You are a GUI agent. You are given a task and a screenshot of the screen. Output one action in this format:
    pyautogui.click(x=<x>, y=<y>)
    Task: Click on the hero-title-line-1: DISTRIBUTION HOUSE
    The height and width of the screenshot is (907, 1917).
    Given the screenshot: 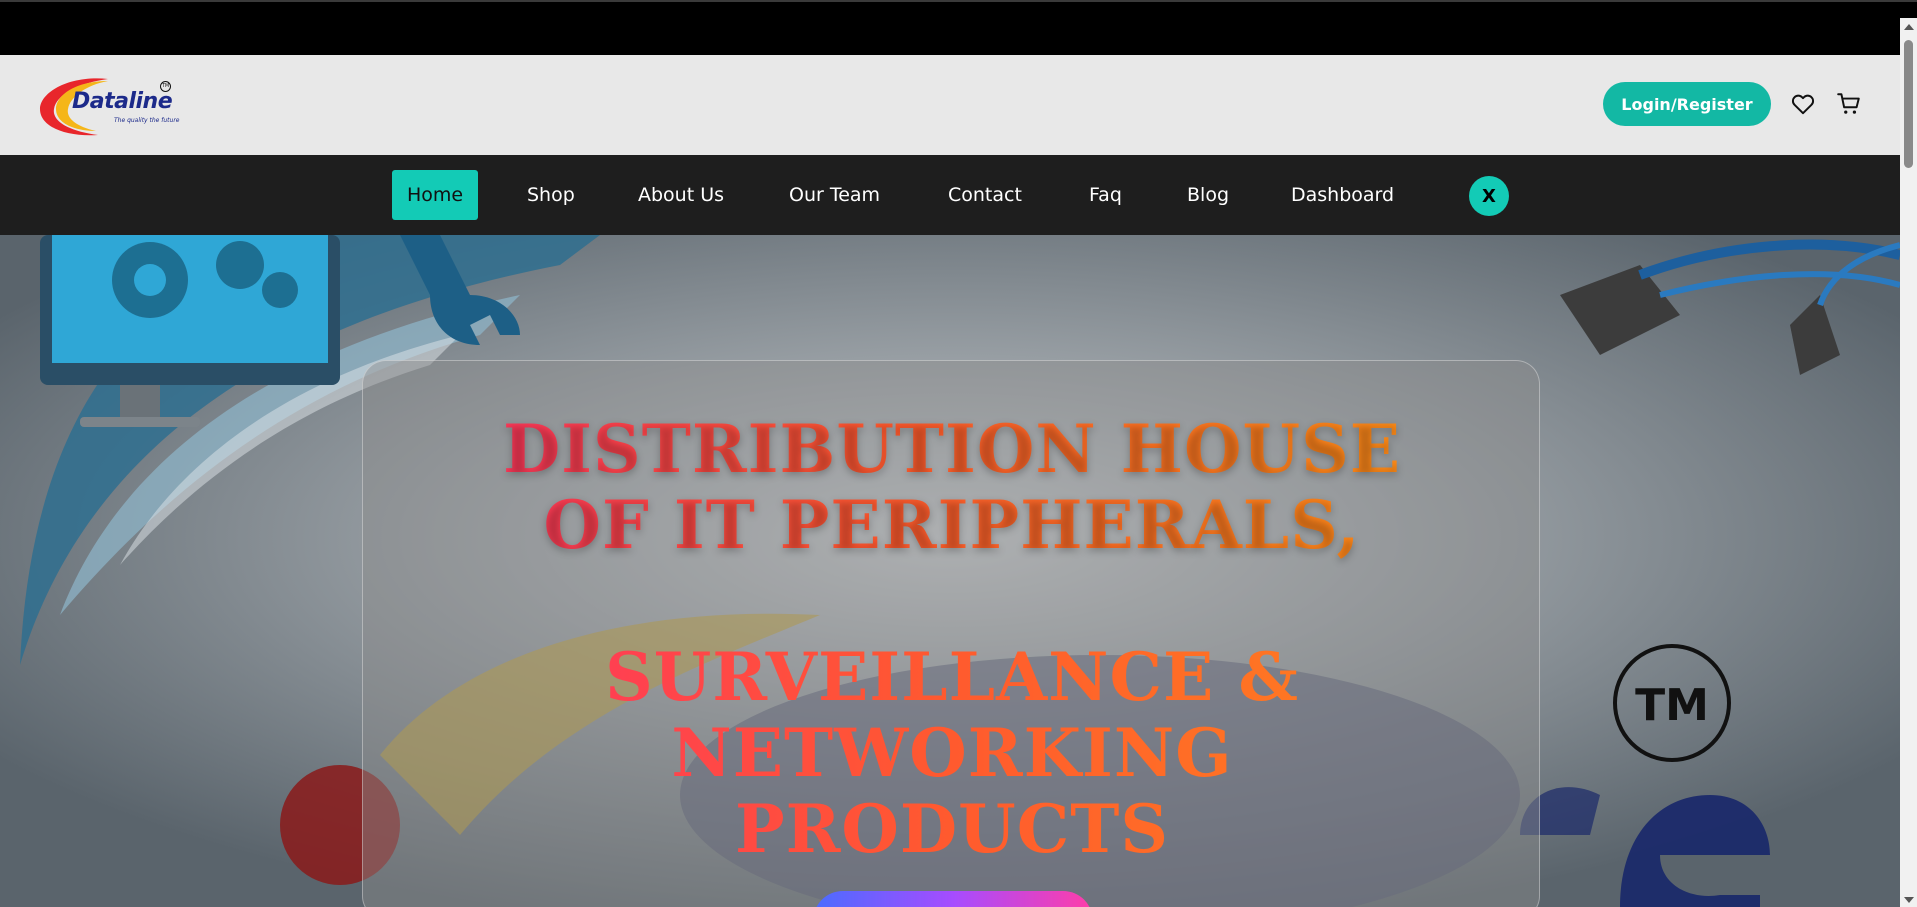 What is the action you would take?
    pyautogui.click(x=952, y=449)
    